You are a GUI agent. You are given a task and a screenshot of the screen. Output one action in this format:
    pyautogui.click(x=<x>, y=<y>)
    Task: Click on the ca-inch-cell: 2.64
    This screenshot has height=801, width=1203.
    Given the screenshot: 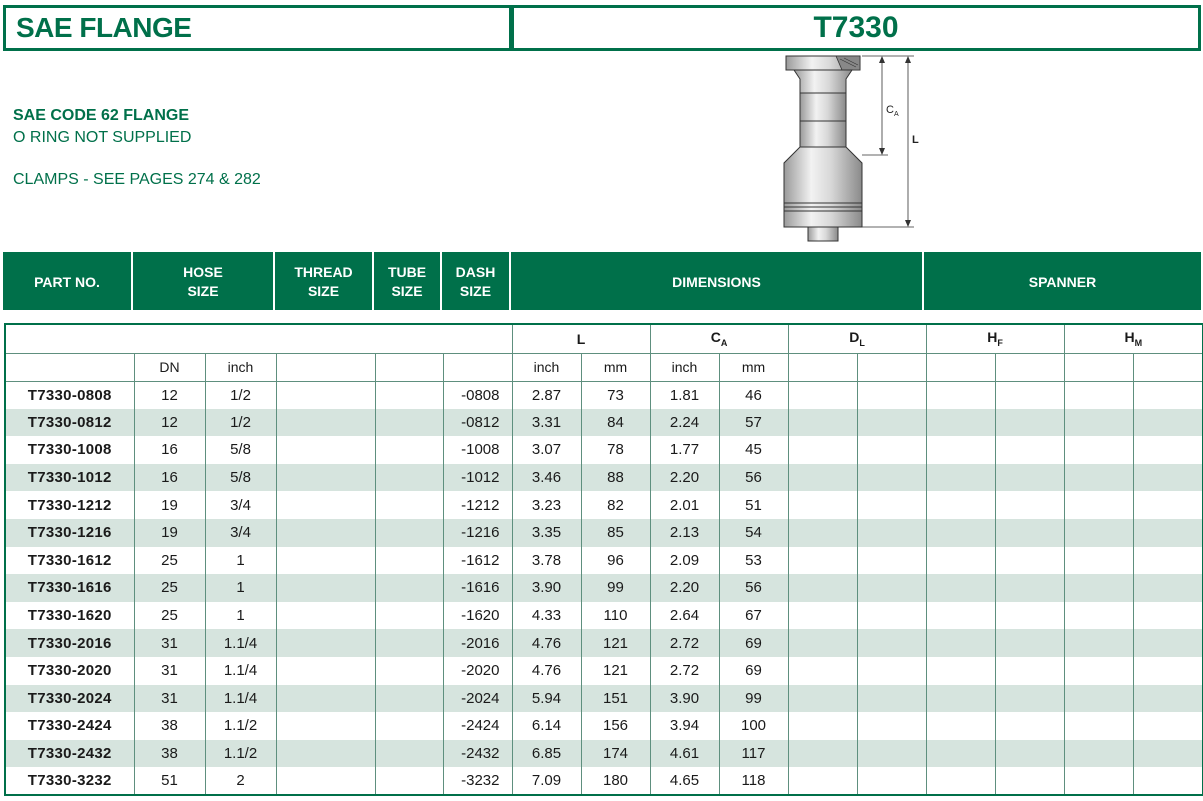 What is the action you would take?
    pyautogui.click(x=684, y=615)
    